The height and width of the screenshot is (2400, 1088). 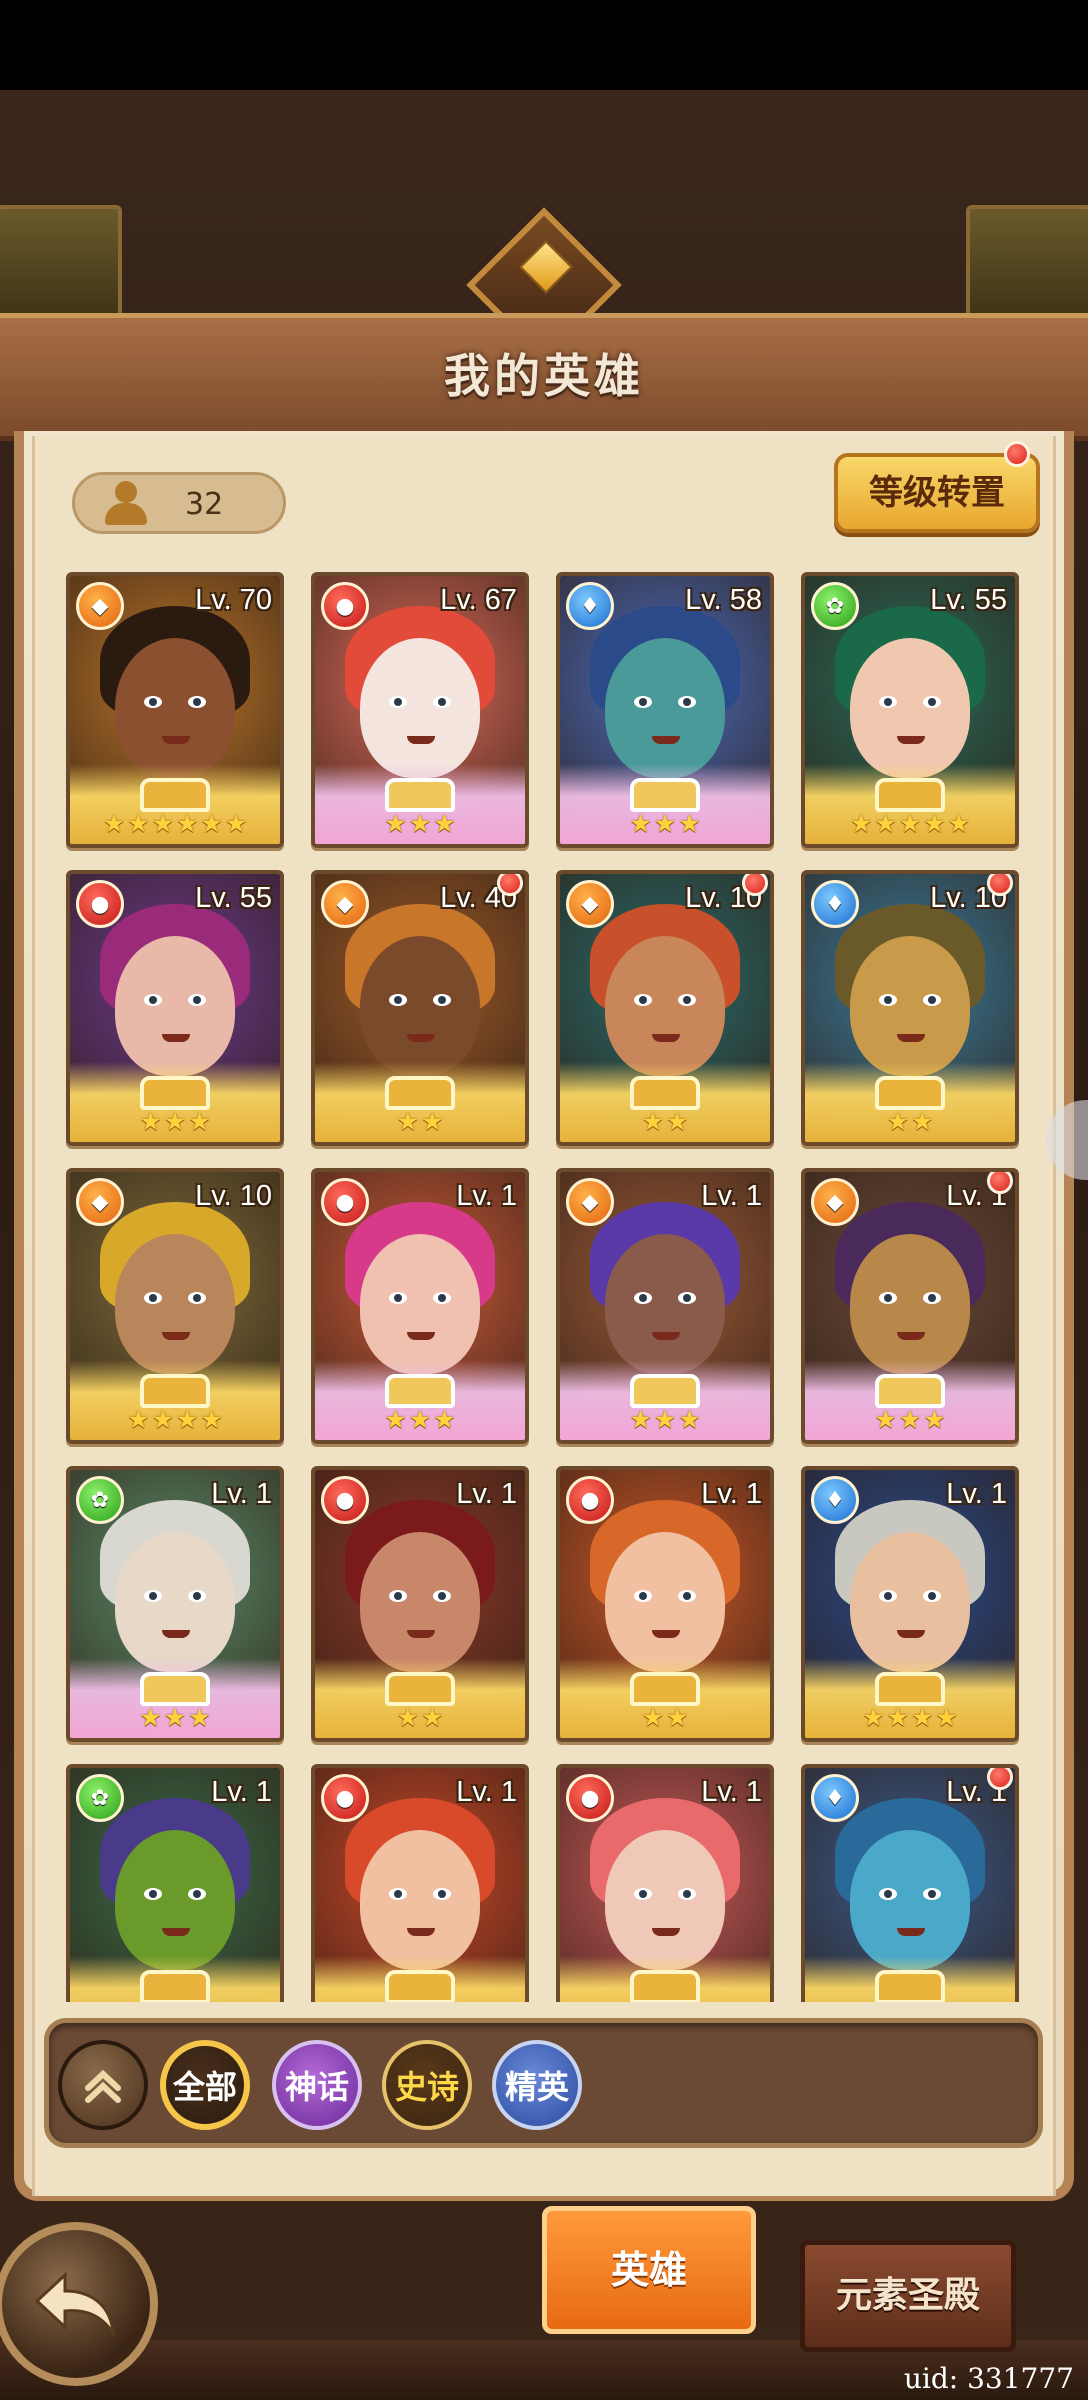 What do you see at coordinates (649, 2270) in the screenshot?
I see `tab-hero: 英雄` at bounding box center [649, 2270].